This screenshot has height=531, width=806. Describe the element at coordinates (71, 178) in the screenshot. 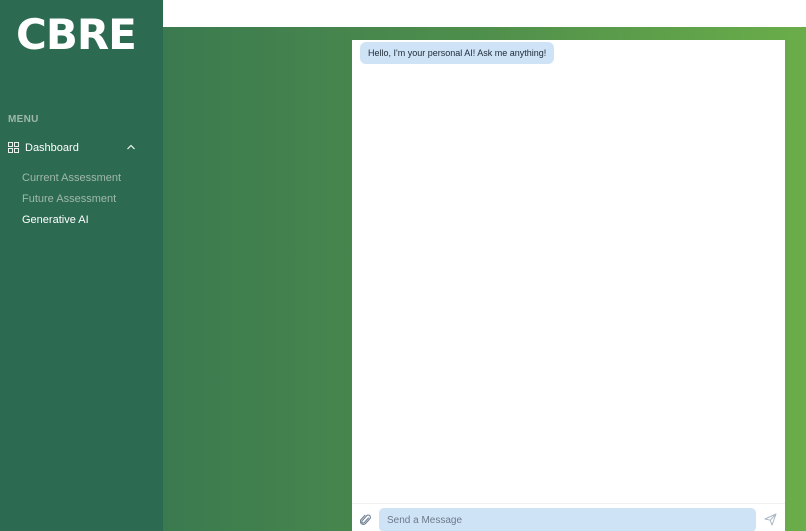

I see `sidebar-subitem-current-assessment: Current Assessment` at that location.